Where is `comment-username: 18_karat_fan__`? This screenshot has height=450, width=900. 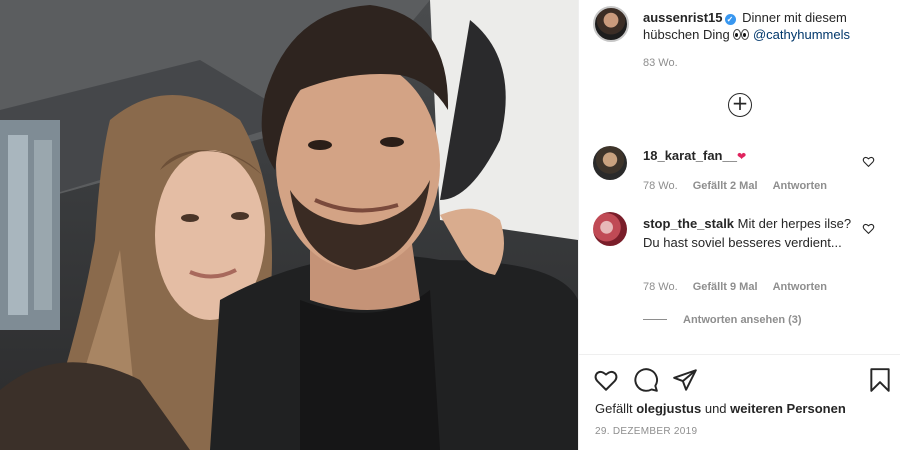
comment-username: 18_karat_fan__ is located at coordinates (690, 155).